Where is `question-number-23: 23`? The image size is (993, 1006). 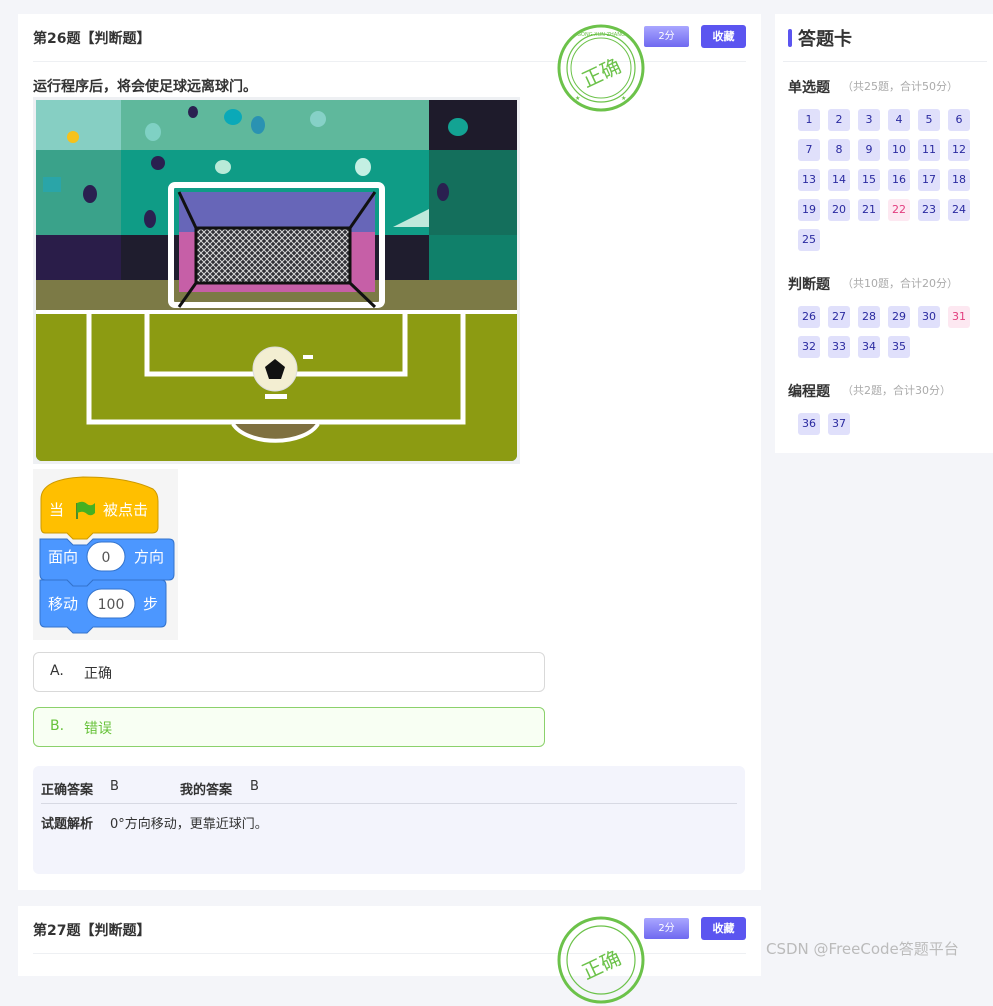 question-number-23: 23 is located at coordinates (929, 210).